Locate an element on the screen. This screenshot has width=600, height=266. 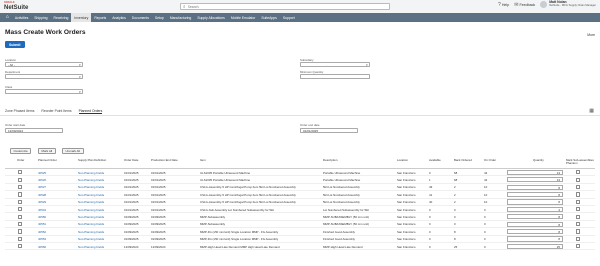
search-input is located at coordinates (282, 6).